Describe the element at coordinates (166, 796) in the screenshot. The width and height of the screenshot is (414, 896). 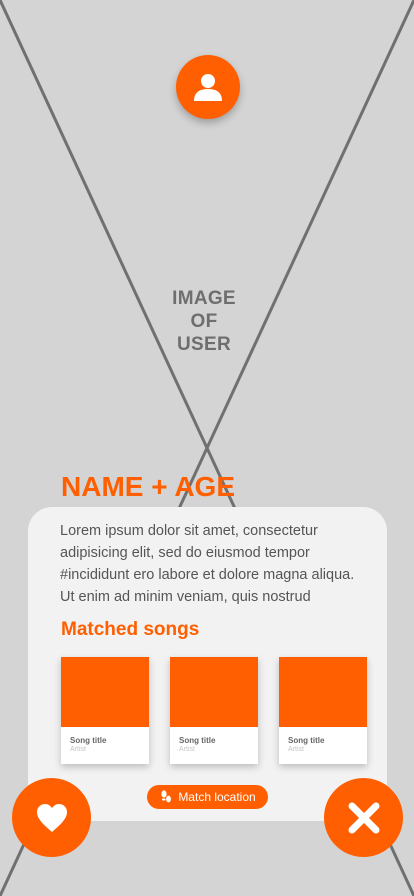
I see `footprints-icon` at that location.